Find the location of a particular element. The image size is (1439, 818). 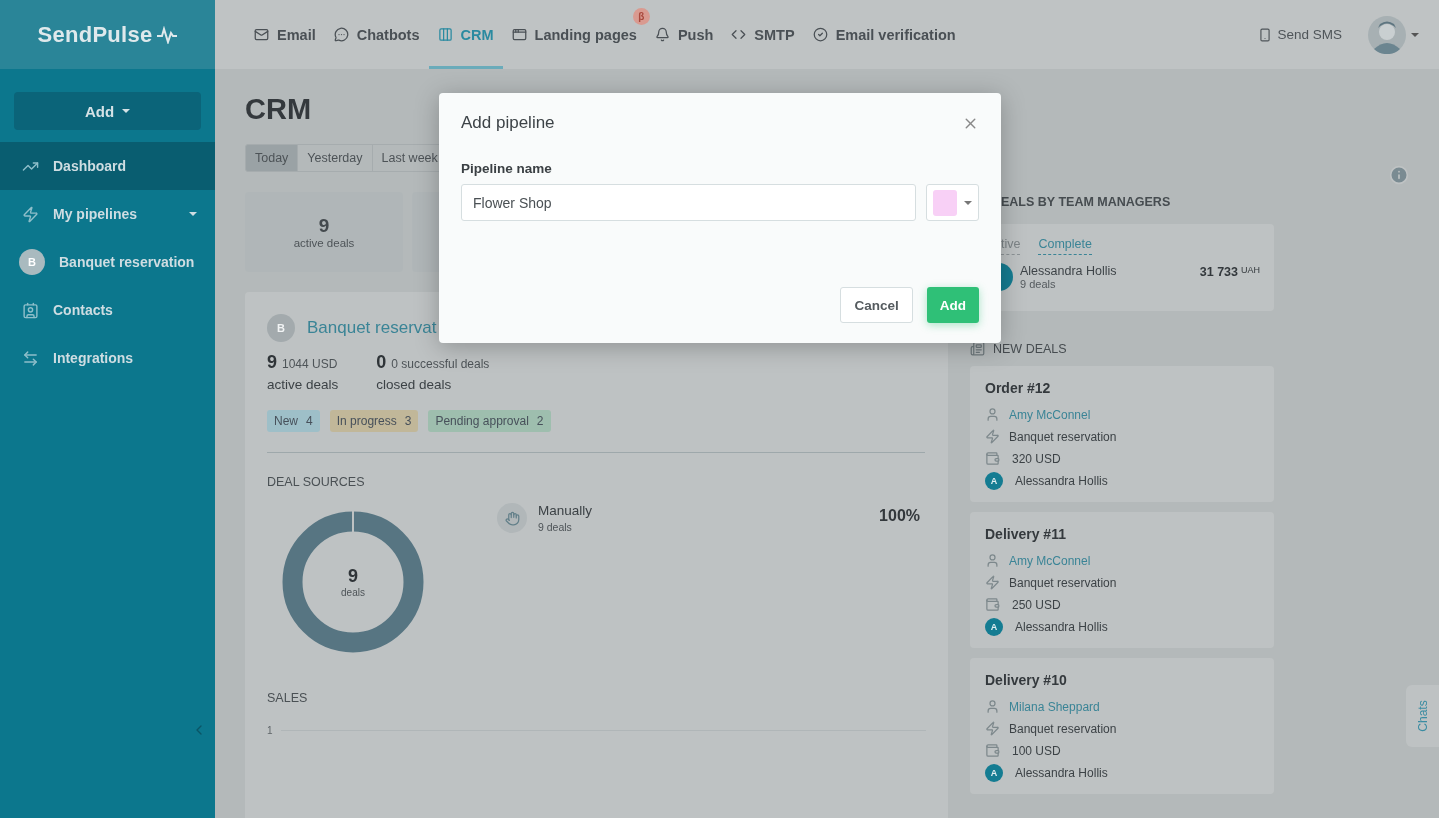

manager-amount: 31 733 UAH is located at coordinates (1229, 272).